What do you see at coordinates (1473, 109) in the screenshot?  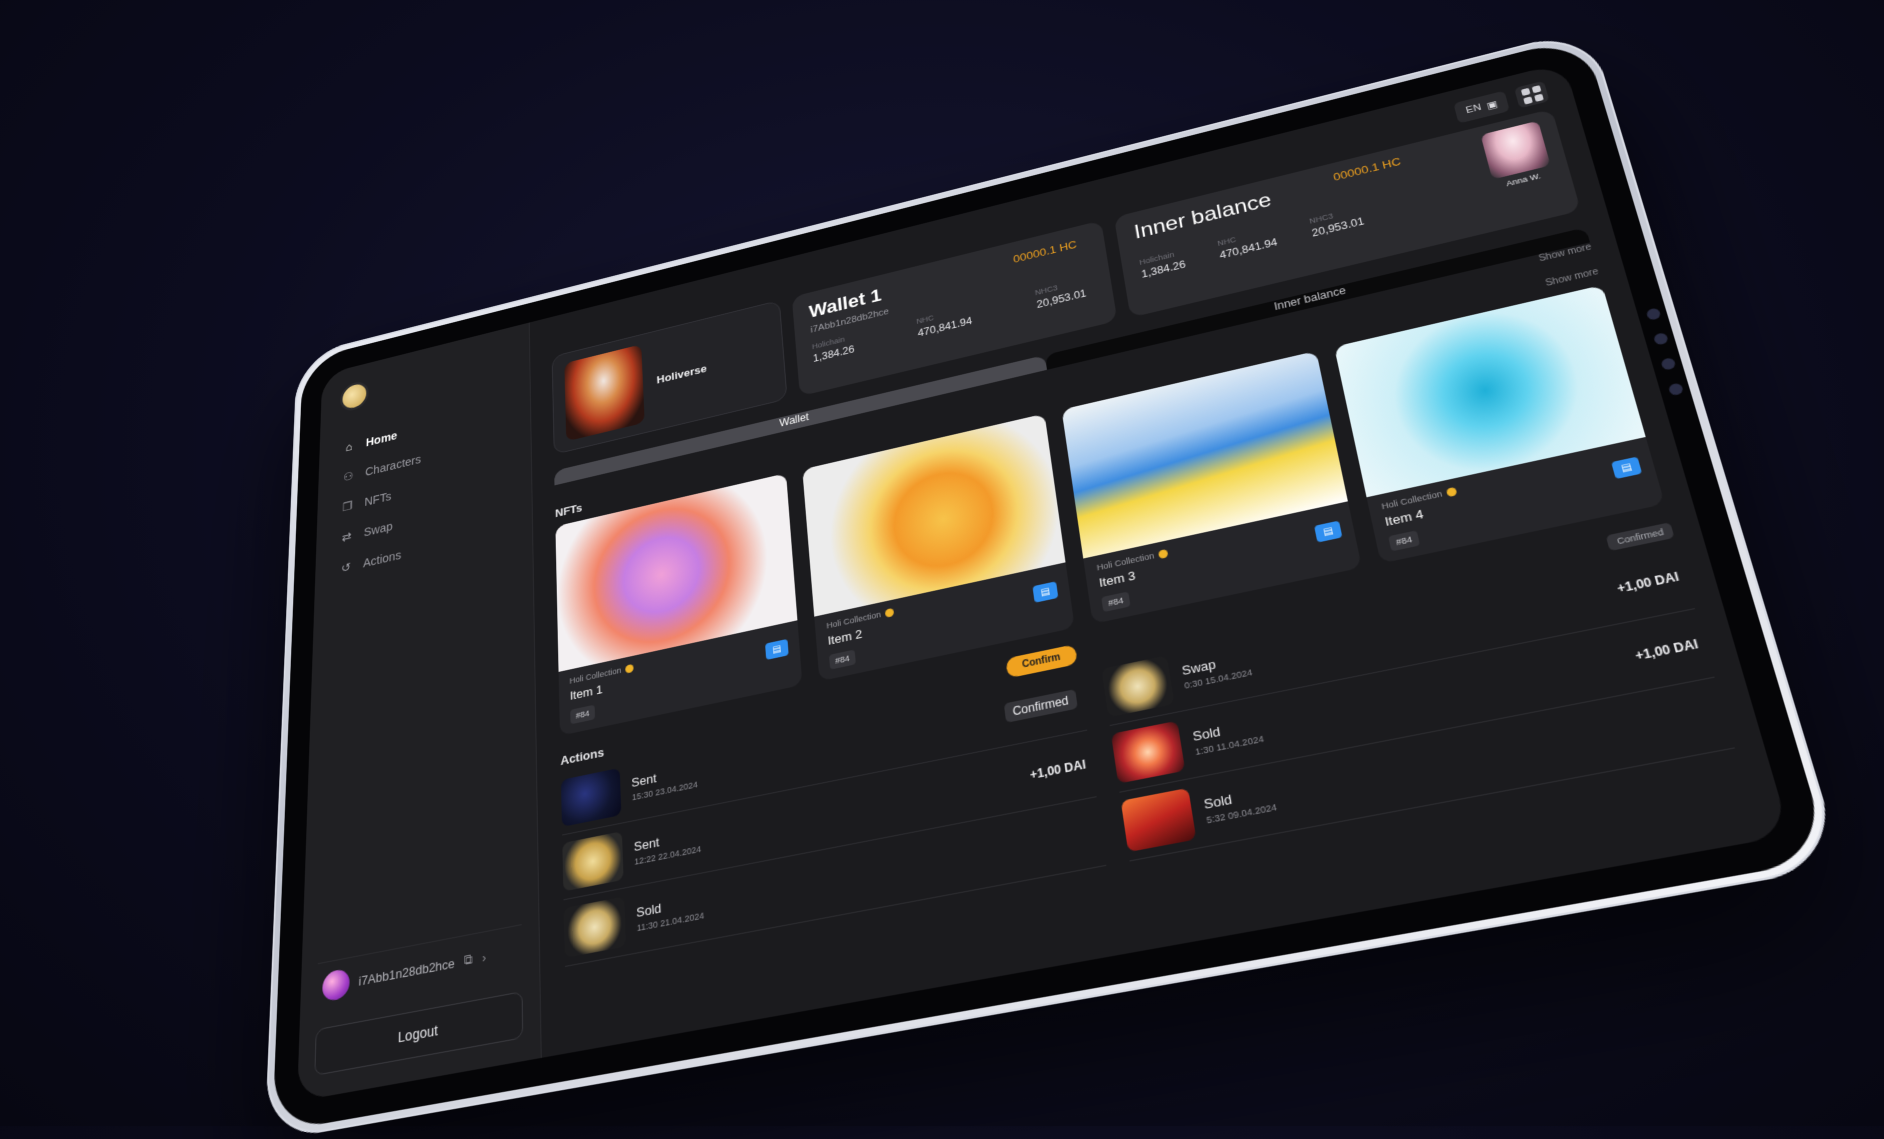 I see `language-label: EN` at bounding box center [1473, 109].